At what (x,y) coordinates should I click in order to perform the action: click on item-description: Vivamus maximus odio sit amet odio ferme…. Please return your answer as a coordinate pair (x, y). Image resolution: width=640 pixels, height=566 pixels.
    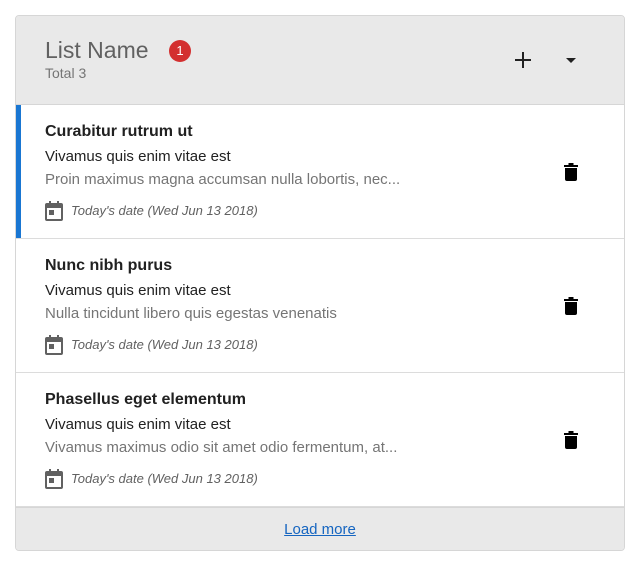
    Looking at the image, I should click on (221, 447).